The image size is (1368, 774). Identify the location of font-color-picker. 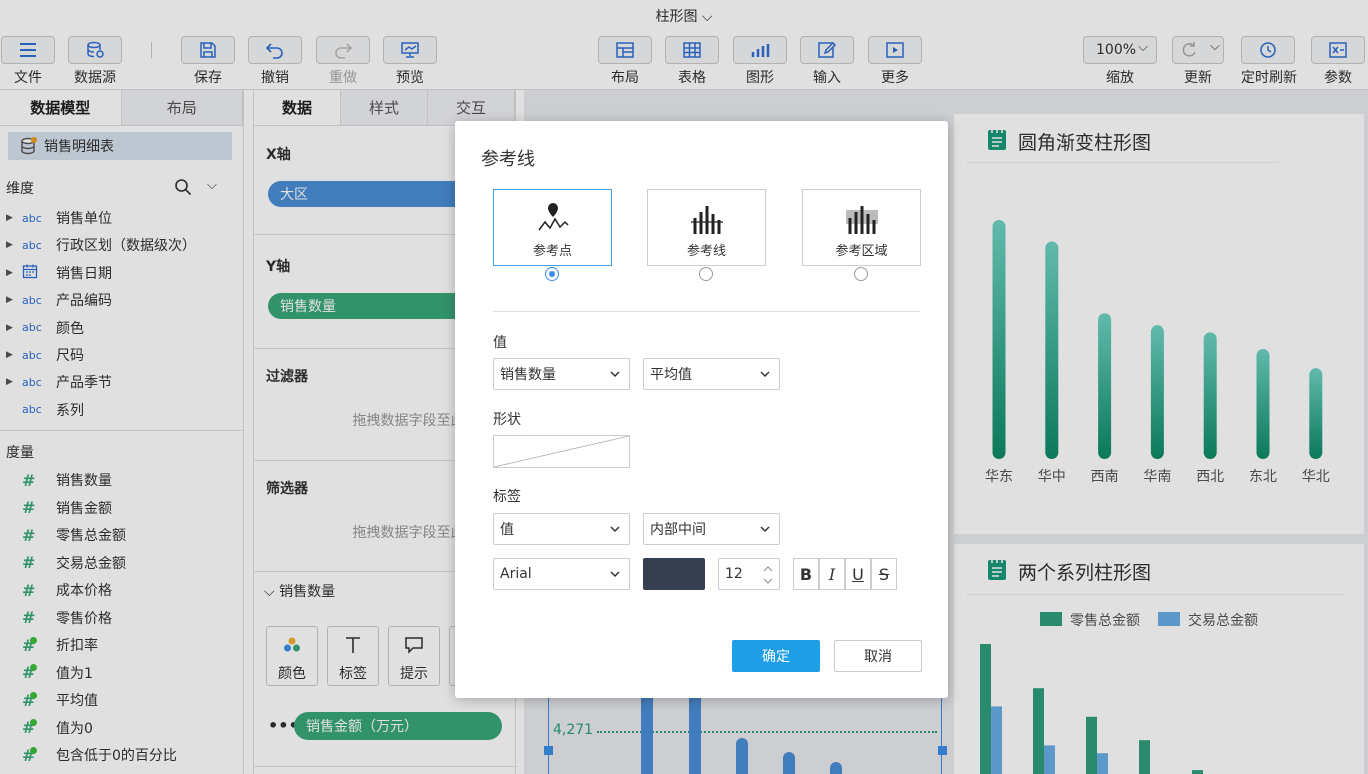
(674, 574).